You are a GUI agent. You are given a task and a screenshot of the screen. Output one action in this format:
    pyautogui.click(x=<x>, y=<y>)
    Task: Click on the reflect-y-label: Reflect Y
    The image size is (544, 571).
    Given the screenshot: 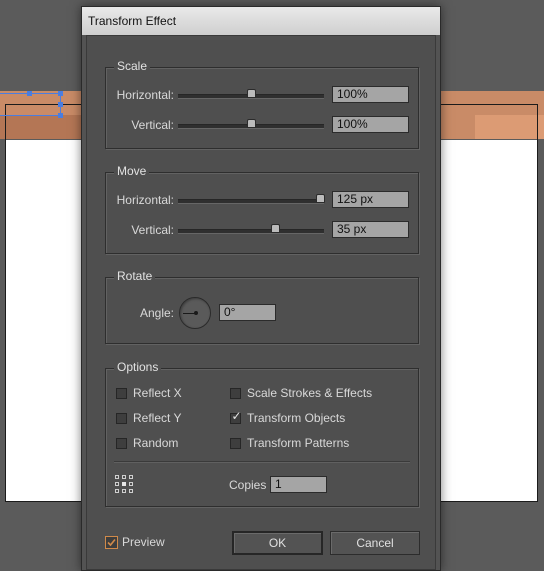 What is the action you would take?
    pyautogui.click(x=157, y=418)
    